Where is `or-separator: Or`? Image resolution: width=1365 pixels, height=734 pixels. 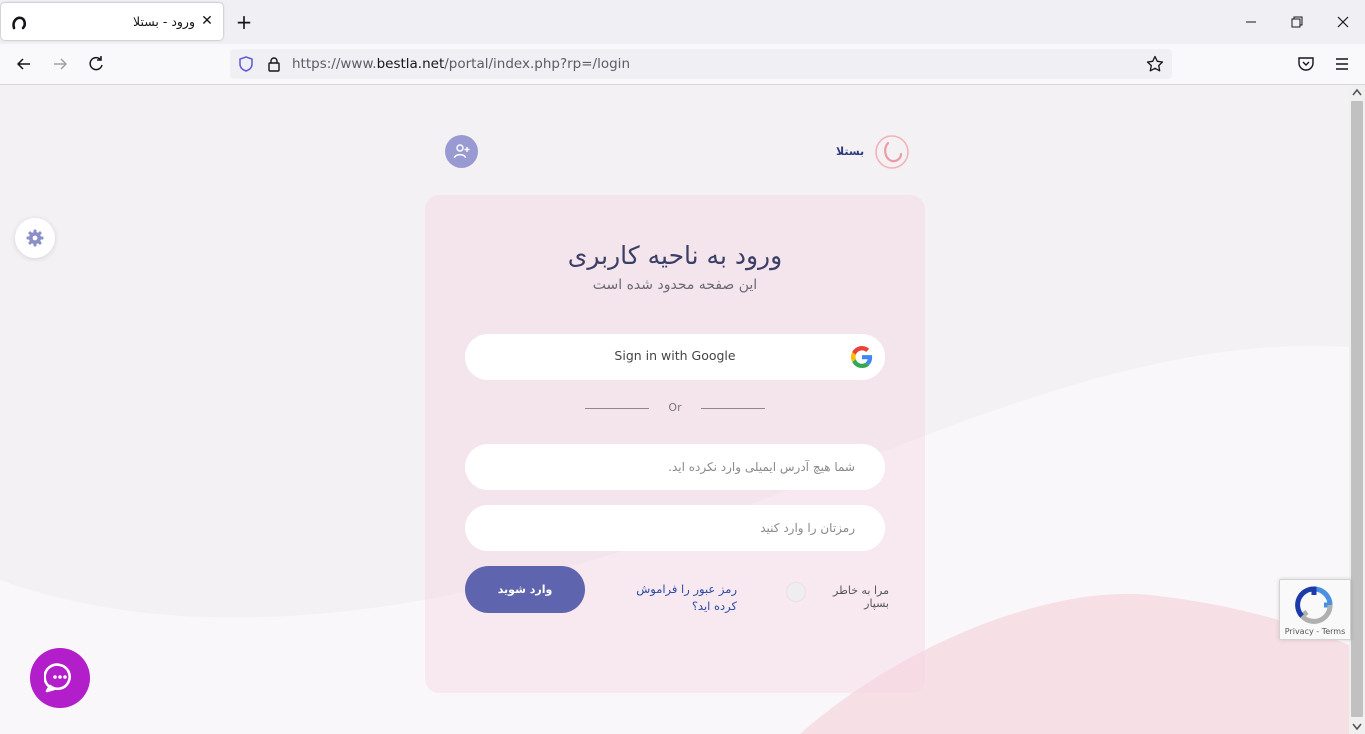 or-separator: Or is located at coordinates (675, 407).